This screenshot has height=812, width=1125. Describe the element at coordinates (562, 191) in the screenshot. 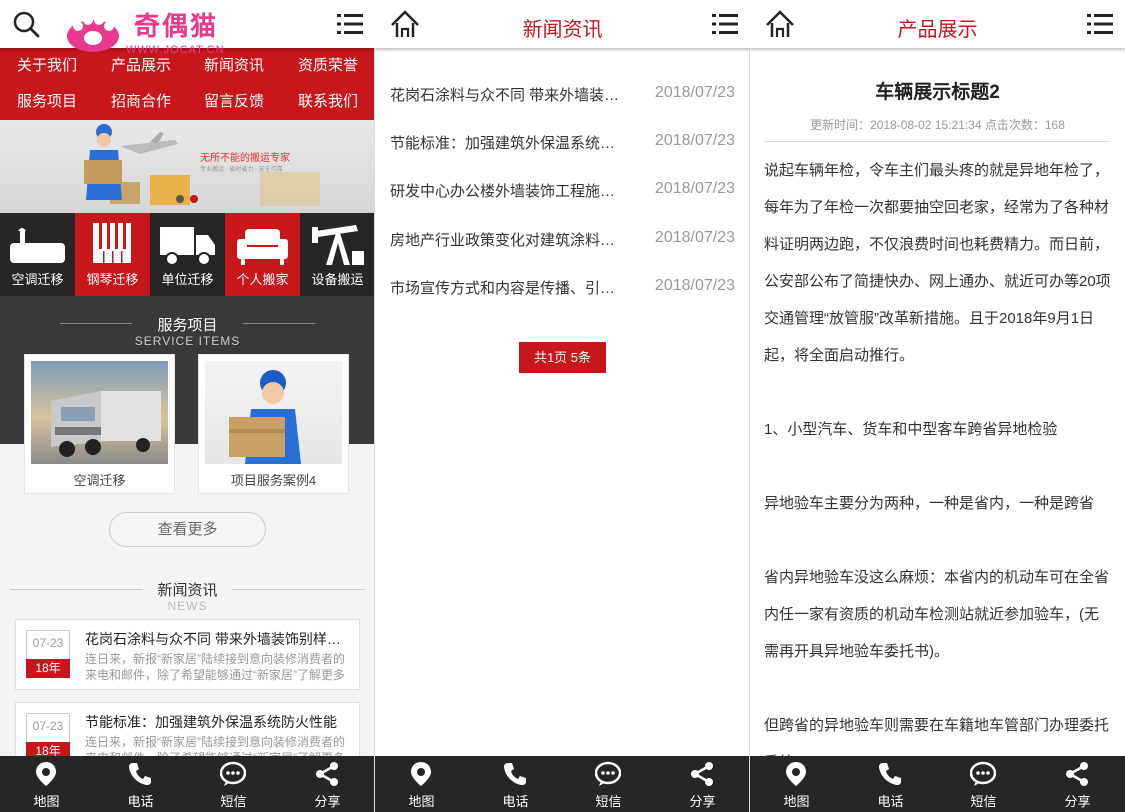

I see `news-list-item: 研发中心办公楼外墙装饰工程施工方案 2018/07/23` at that location.